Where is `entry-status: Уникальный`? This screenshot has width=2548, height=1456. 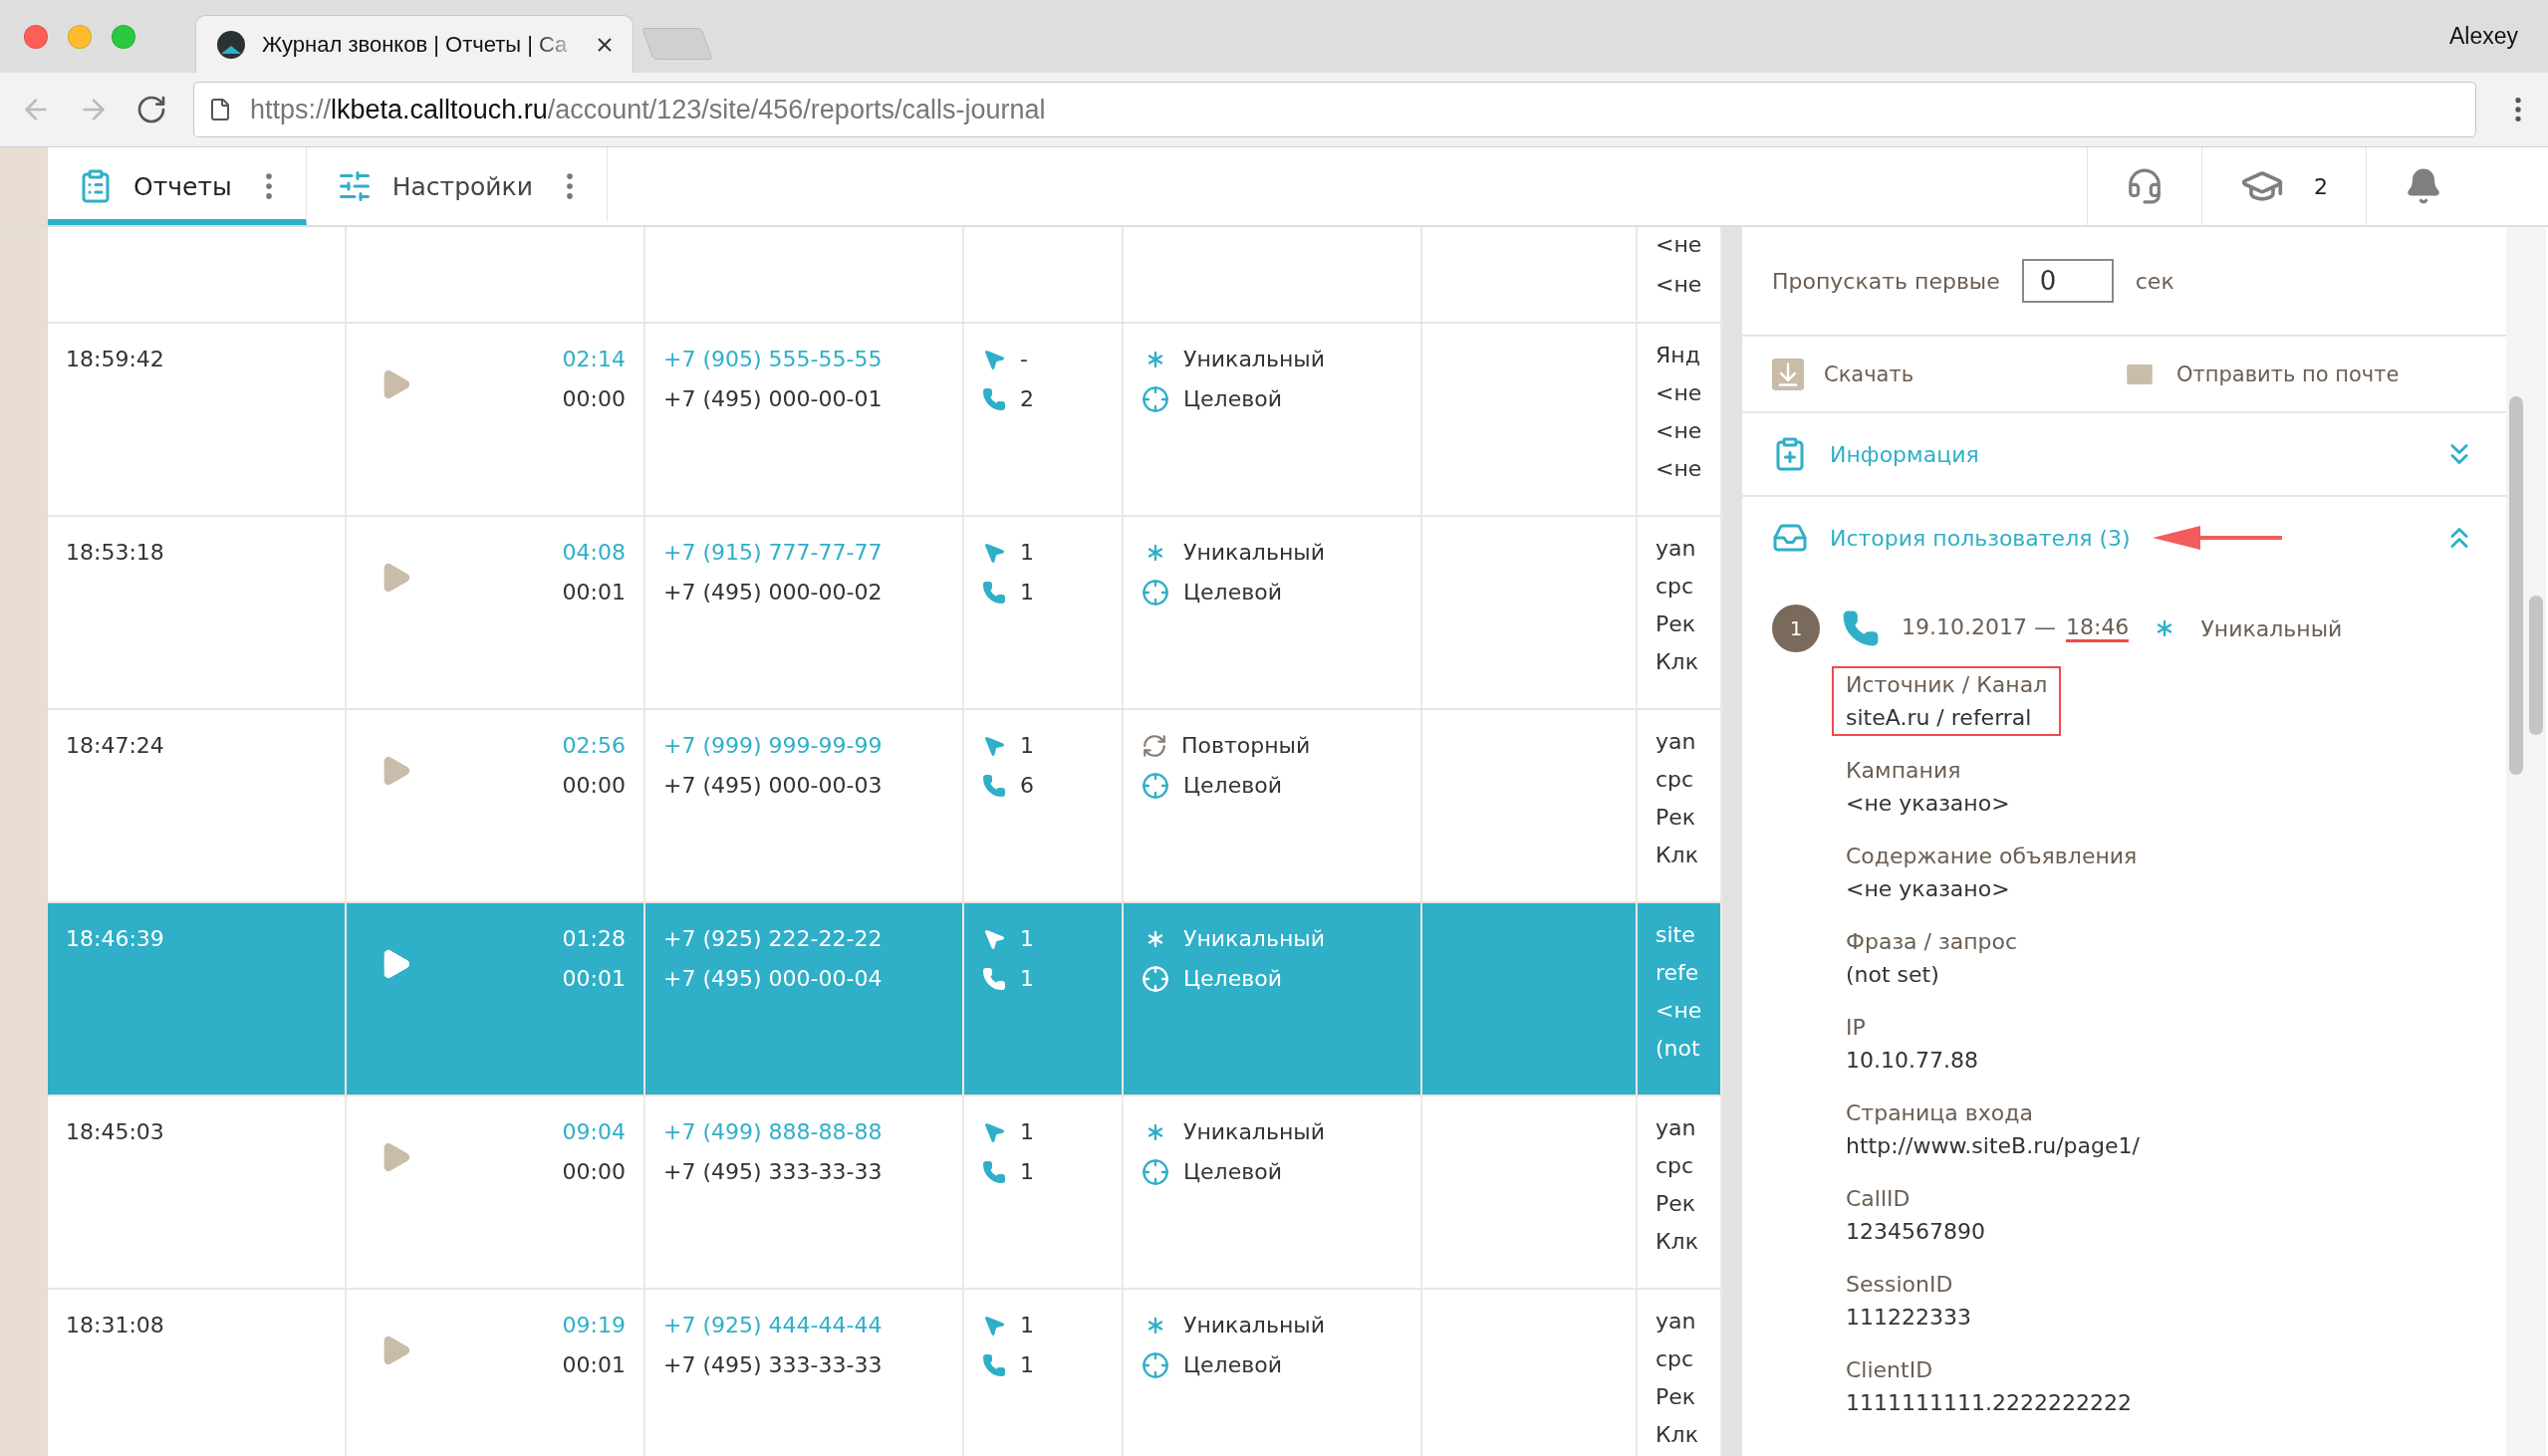 entry-status: Уникальный is located at coordinates (2272, 628).